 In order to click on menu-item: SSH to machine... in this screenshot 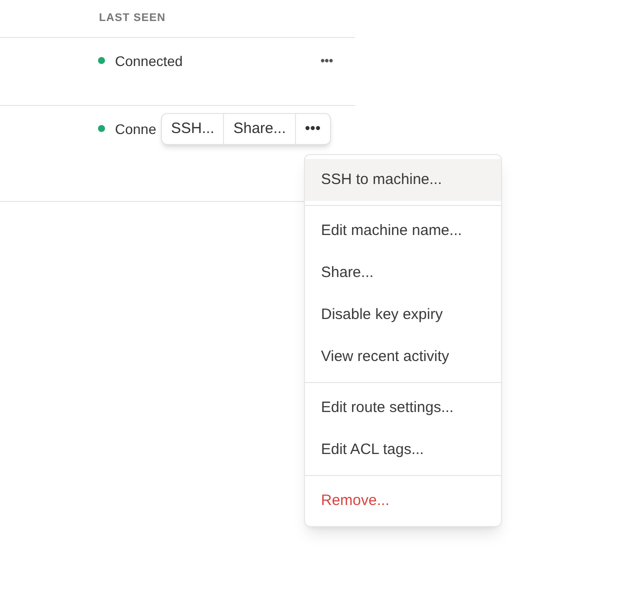, I will do `click(403, 180)`.